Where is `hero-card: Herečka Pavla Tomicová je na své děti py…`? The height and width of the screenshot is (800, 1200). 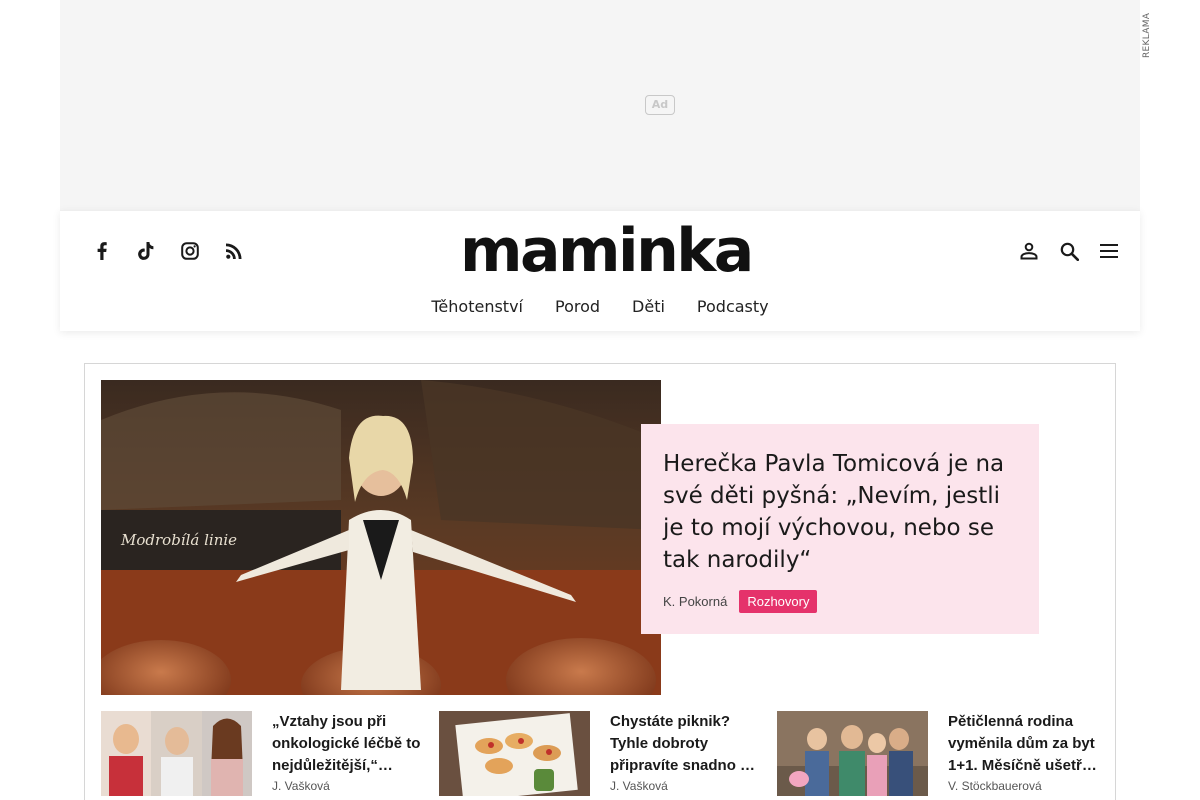 hero-card: Herečka Pavla Tomicová je na své děti py… is located at coordinates (840, 529).